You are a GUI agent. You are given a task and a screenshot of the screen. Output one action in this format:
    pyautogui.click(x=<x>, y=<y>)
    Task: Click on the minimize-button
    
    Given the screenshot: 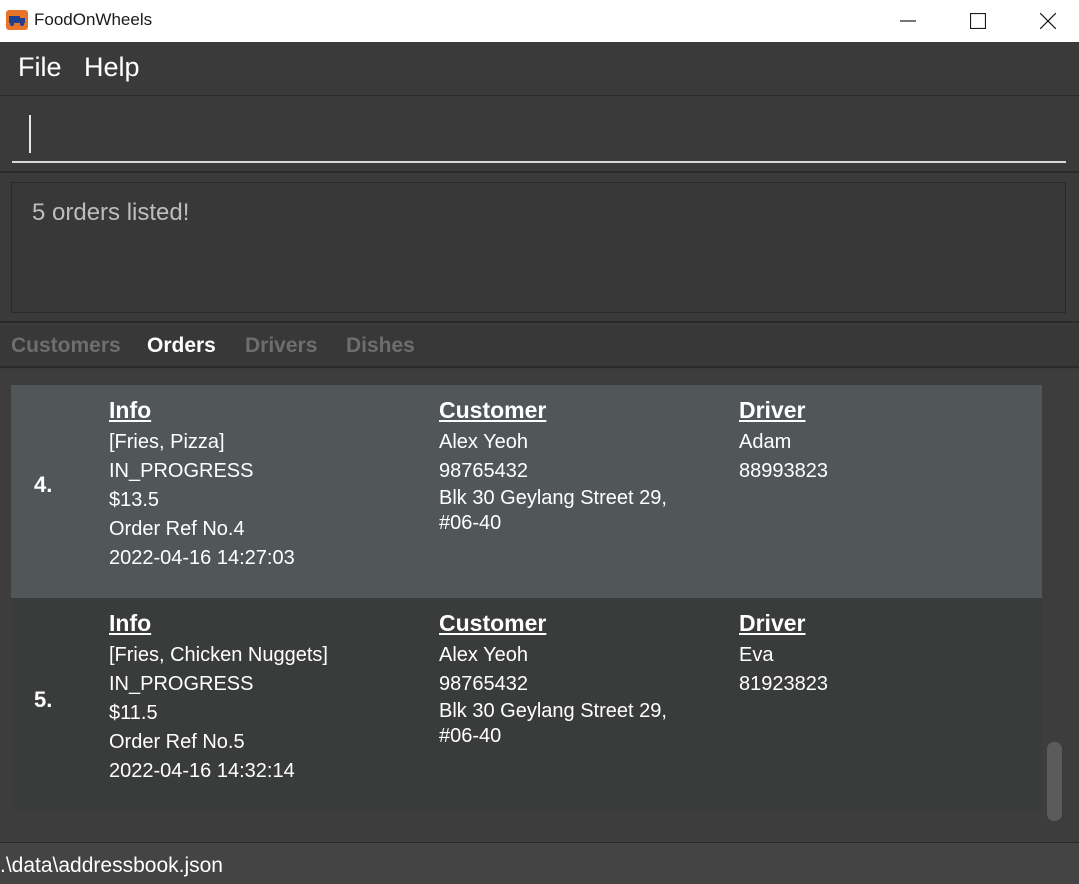 What is the action you would take?
    pyautogui.click(x=908, y=21)
    